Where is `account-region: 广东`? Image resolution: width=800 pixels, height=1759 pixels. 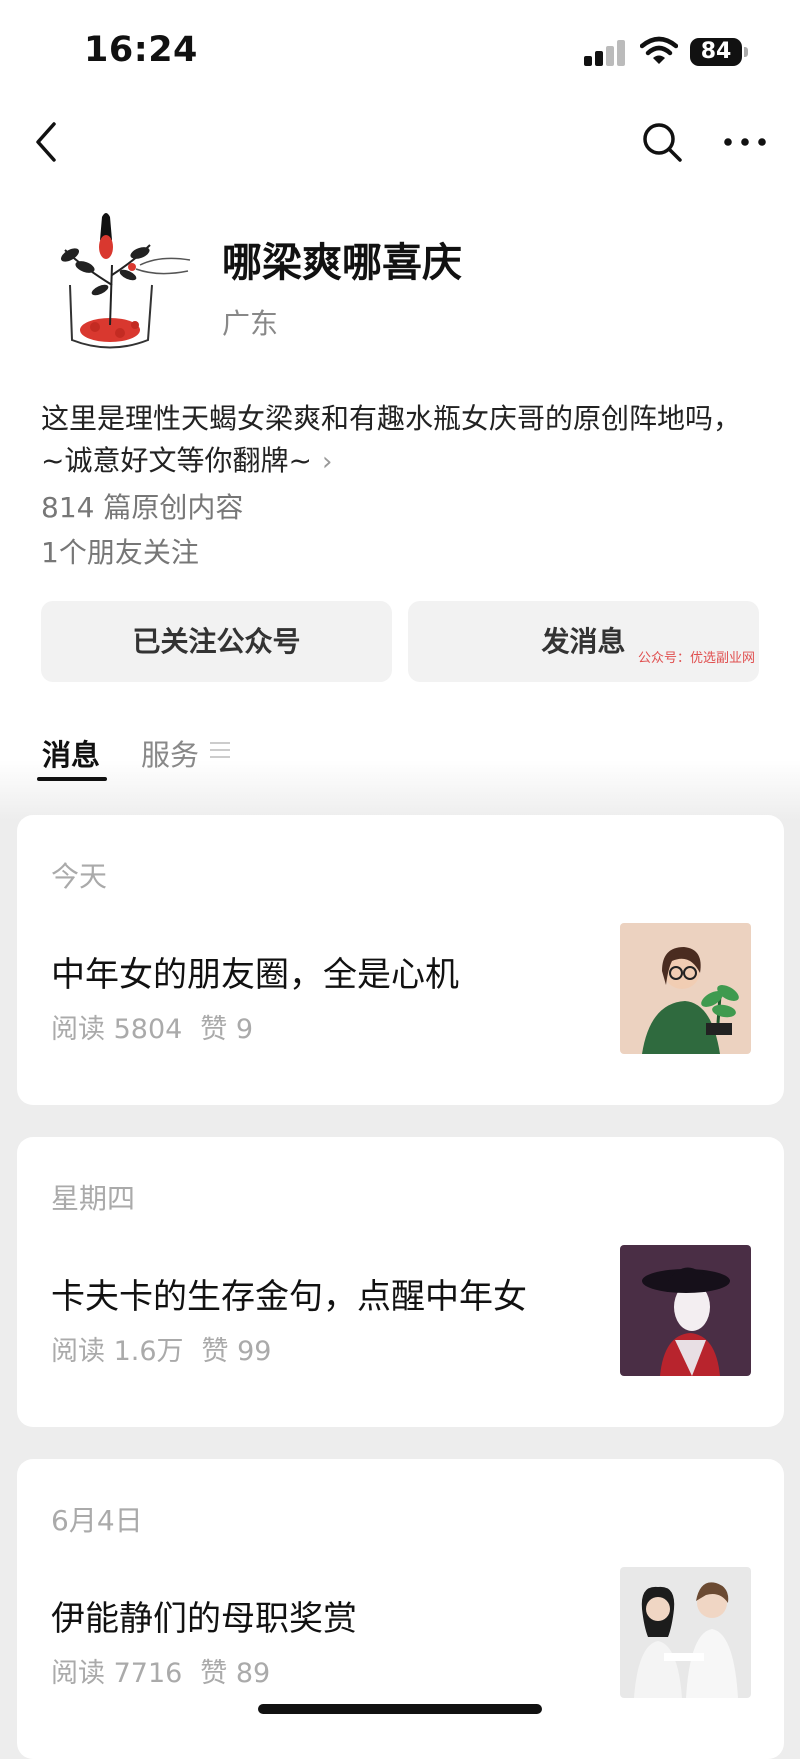 account-region: 广东 is located at coordinates (250, 323).